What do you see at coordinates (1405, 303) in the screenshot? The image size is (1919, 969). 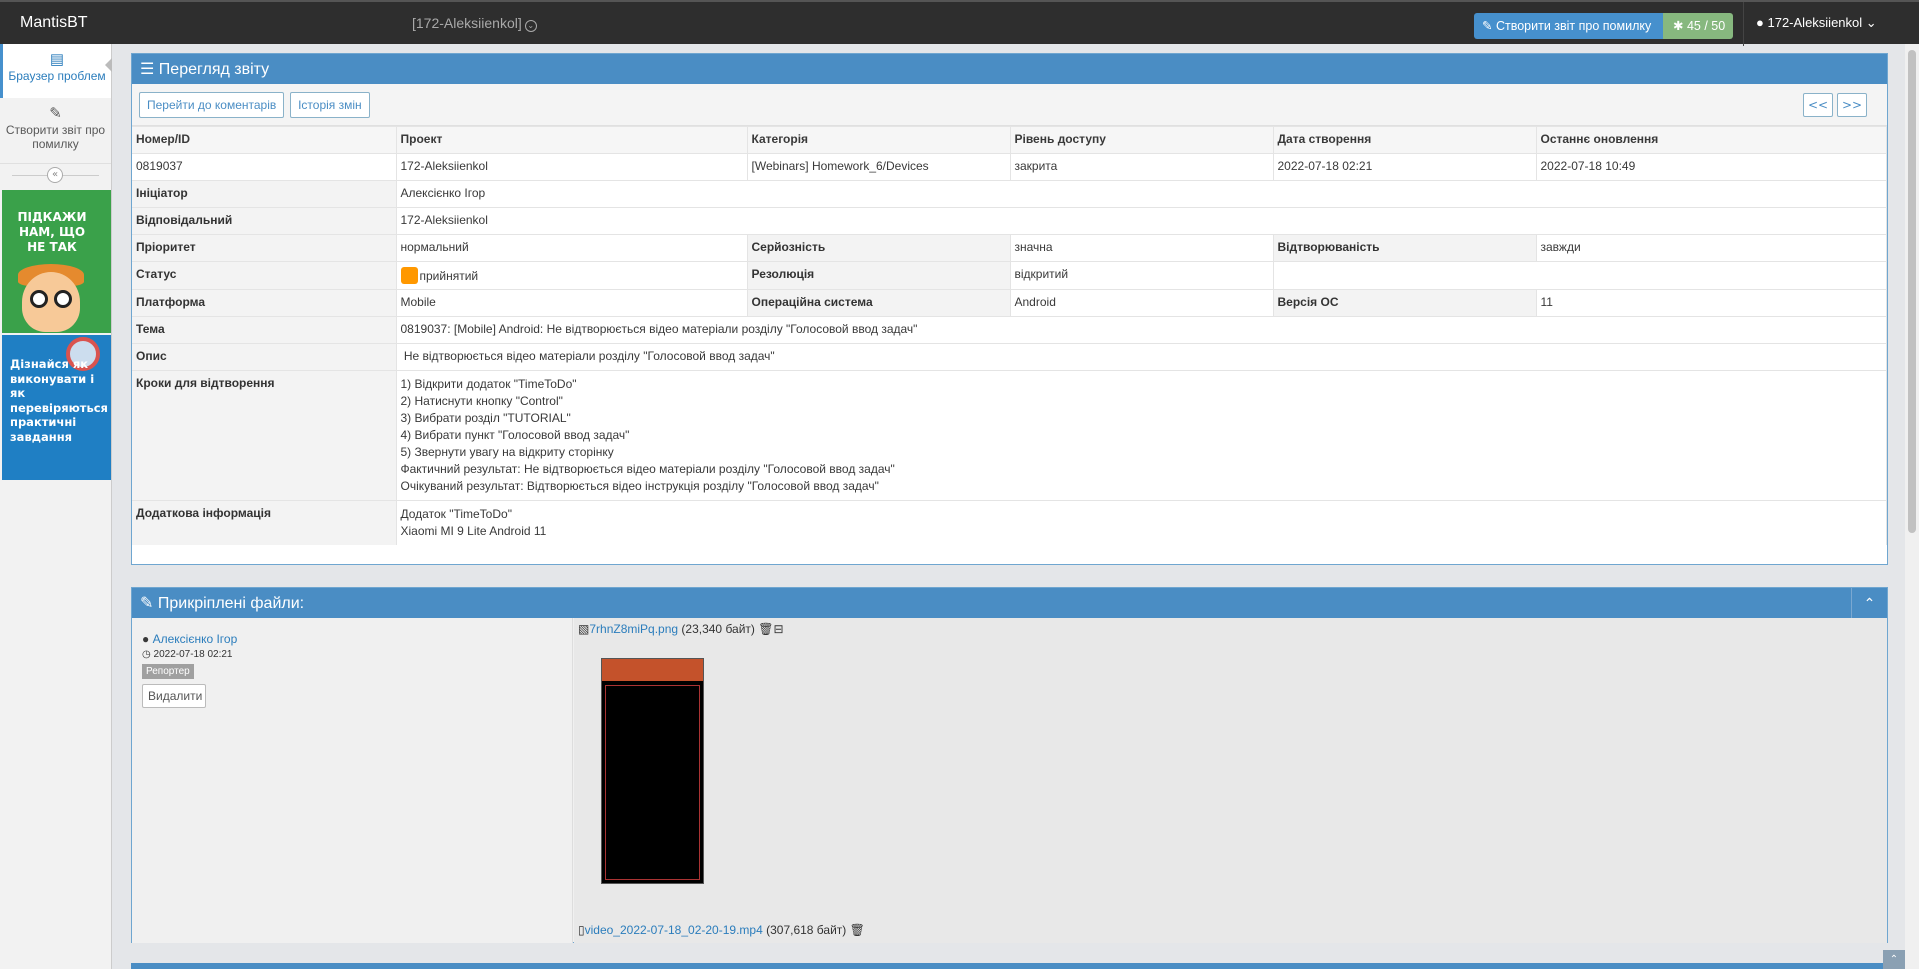 I see `os-version-label: Версія ОС` at bounding box center [1405, 303].